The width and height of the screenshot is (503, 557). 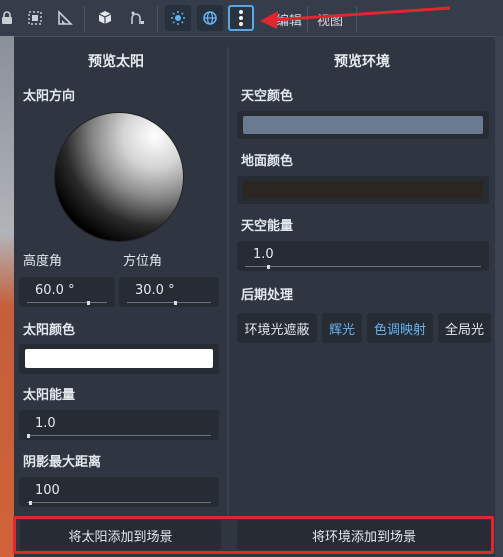 I want to click on sun-color-swatch, so click(x=119, y=358).